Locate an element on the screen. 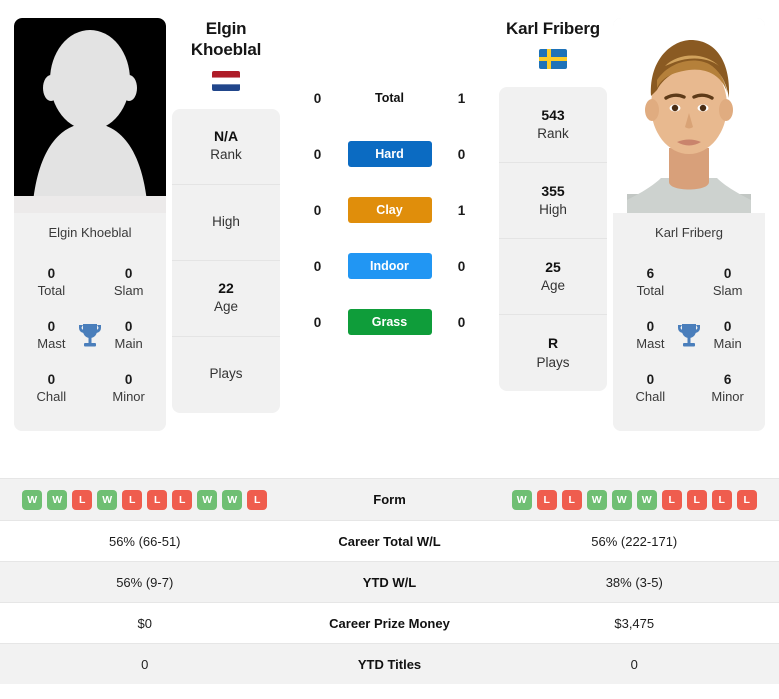  right-titles-main-value: 0 is located at coordinates (727, 327).